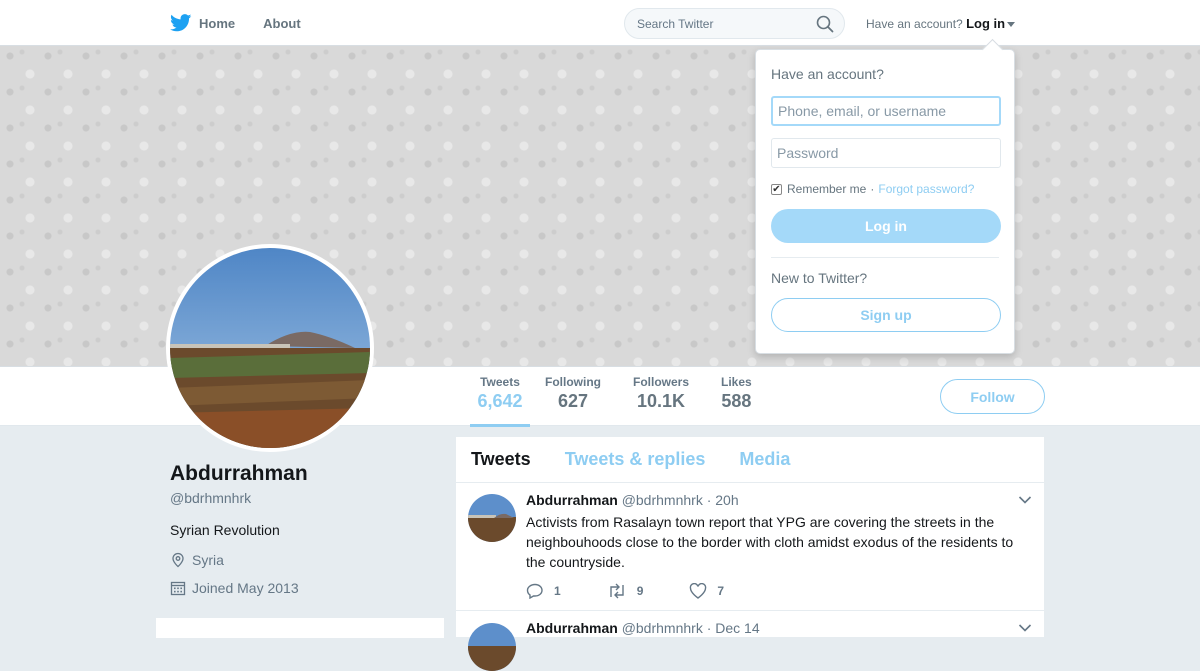 The width and height of the screenshot is (1200, 671). What do you see at coordinates (886, 226) in the screenshot?
I see `login-button: Log in` at bounding box center [886, 226].